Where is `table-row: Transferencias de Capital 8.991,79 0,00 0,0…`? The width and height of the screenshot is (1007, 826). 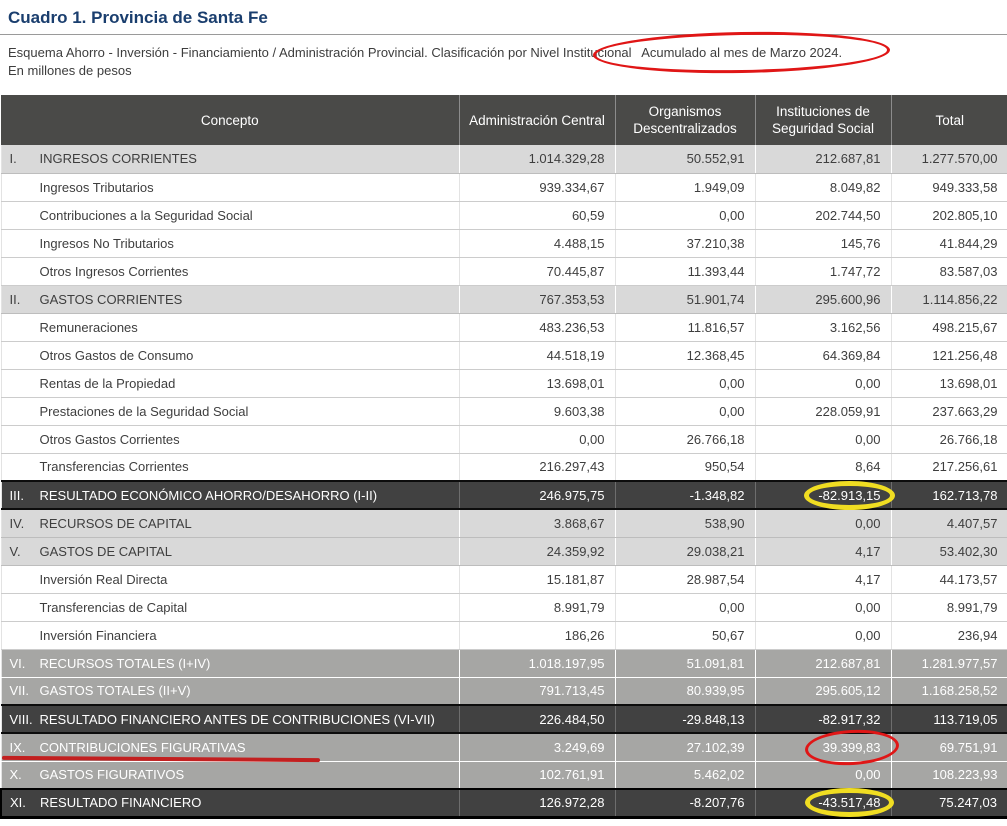
table-row: Transferencias de Capital 8.991,79 0,00 0,0… is located at coordinates (503, 607).